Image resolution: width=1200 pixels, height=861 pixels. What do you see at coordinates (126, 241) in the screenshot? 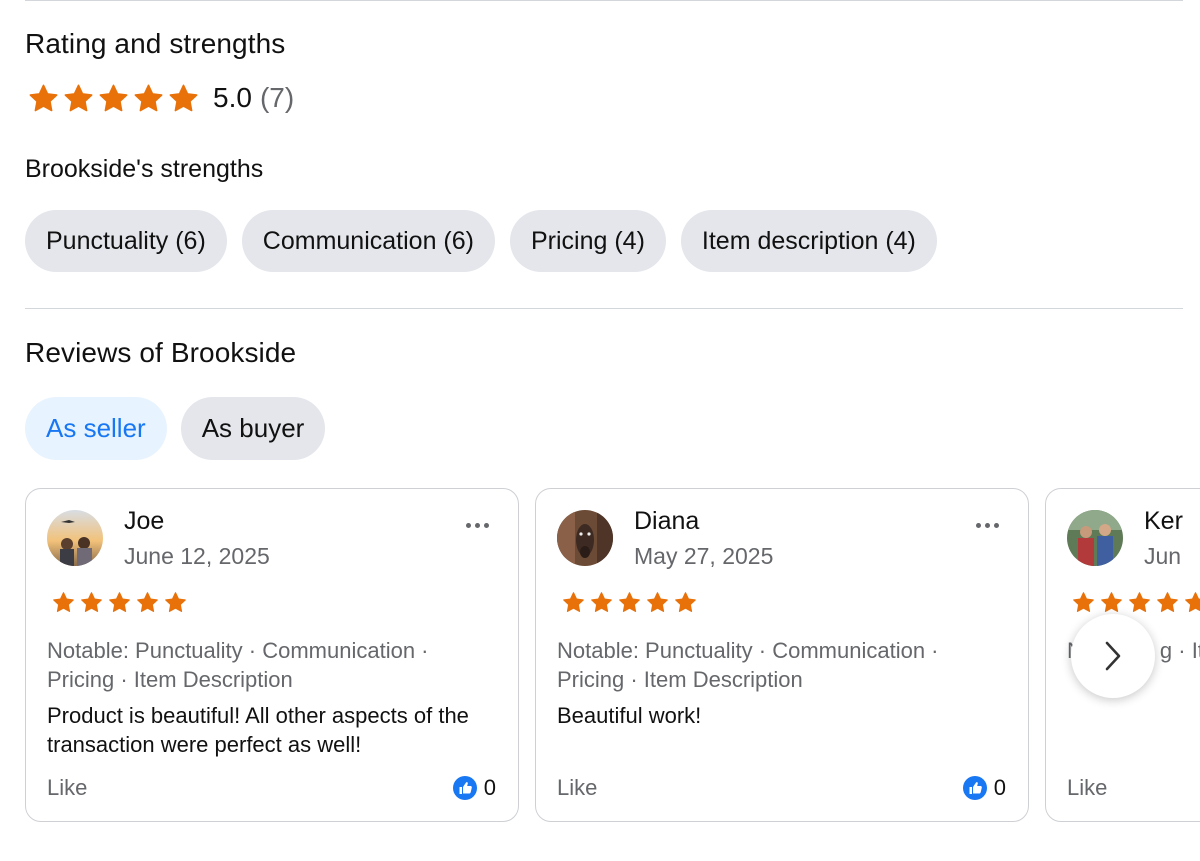
I see `strength-chip-punctuality: Punctuality (6)` at bounding box center [126, 241].